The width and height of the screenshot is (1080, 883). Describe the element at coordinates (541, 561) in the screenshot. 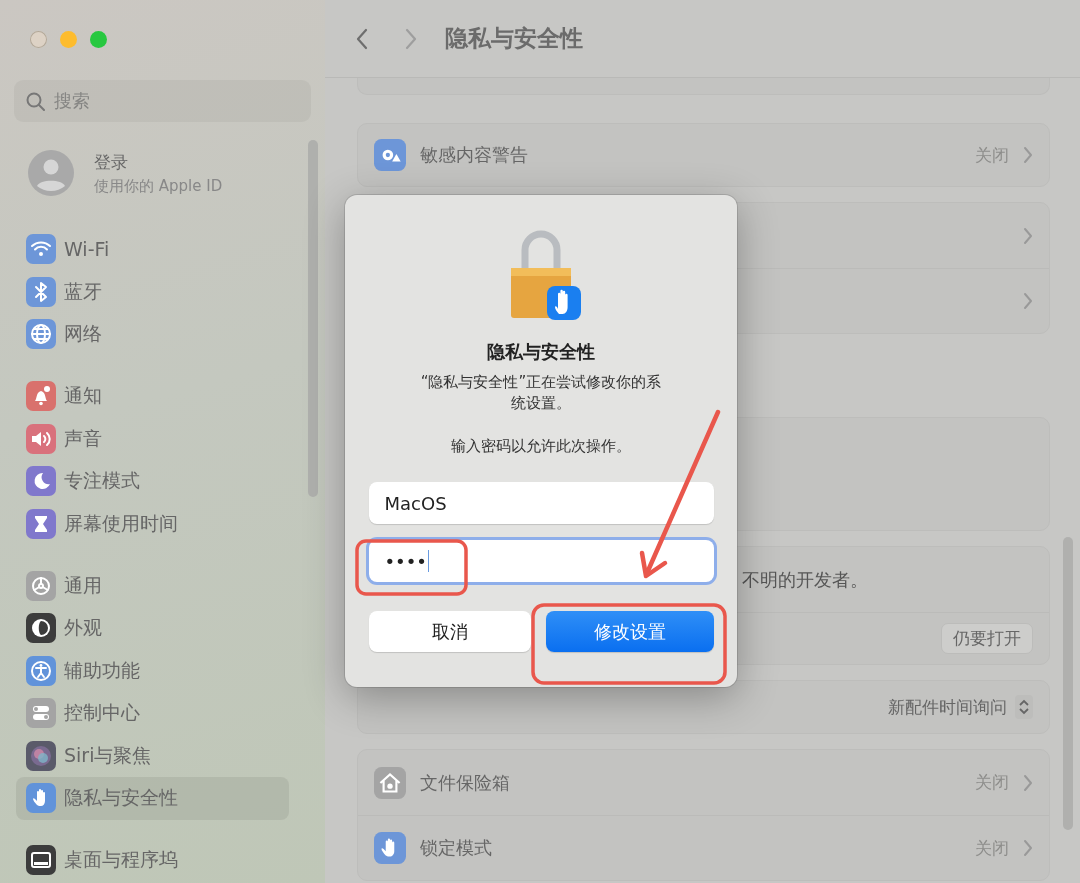

I see `password-field: ••••` at that location.